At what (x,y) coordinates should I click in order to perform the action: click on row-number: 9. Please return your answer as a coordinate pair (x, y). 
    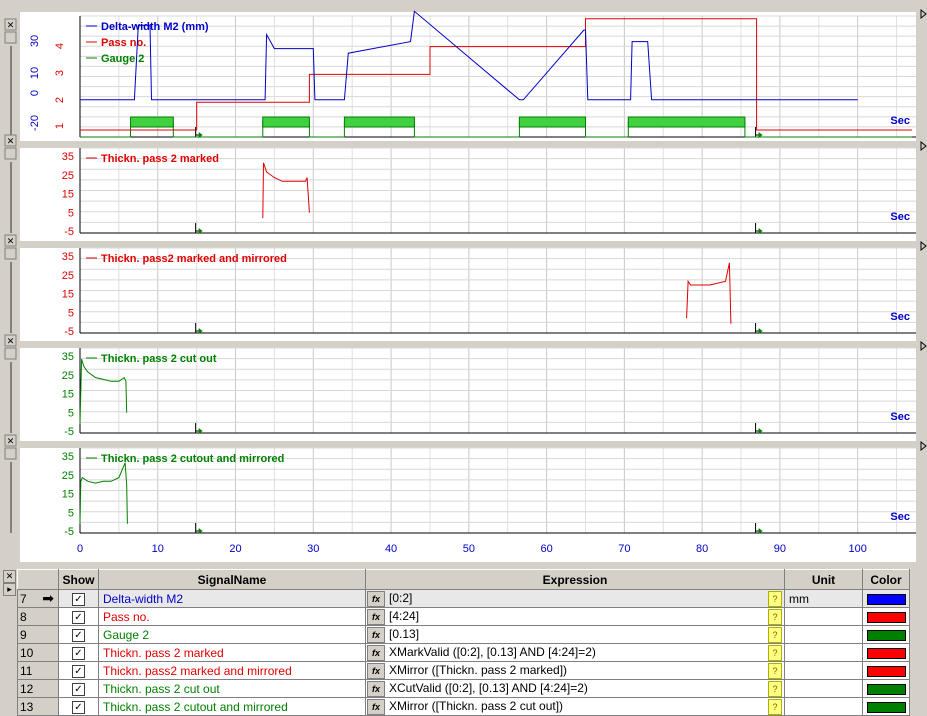
    Looking at the image, I should click on (38, 634).